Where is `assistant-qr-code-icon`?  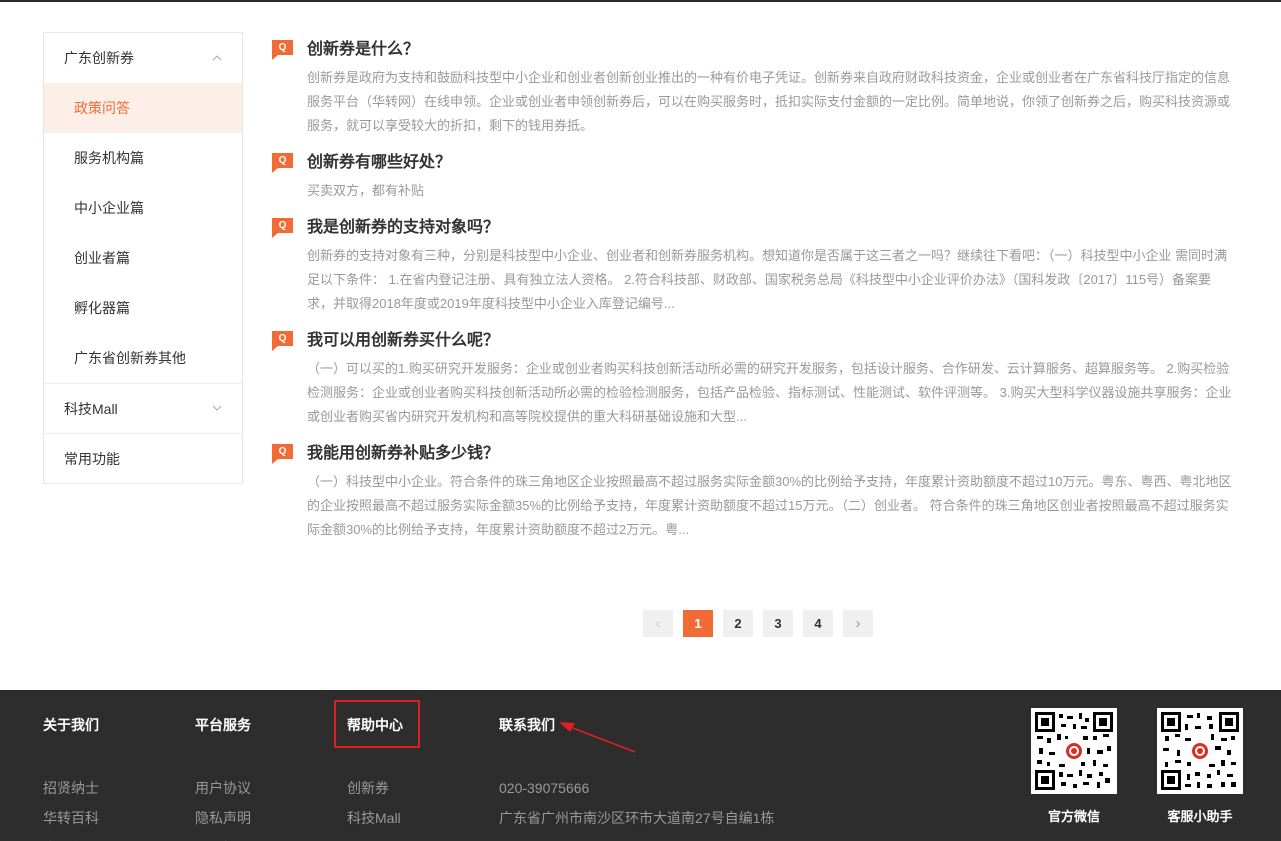
assistant-qr-code-icon is located at coordinates (1200, 751).